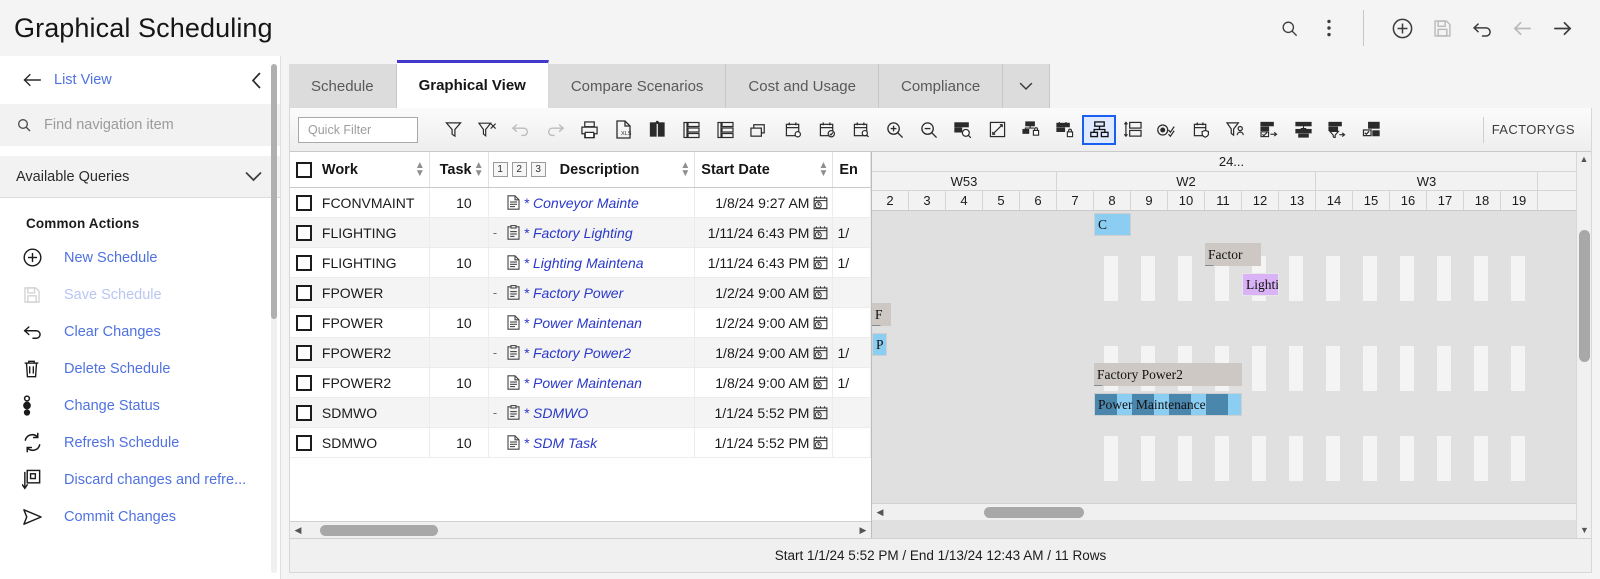  I want to click on calendar-shield-icon, so click(1201, 130).